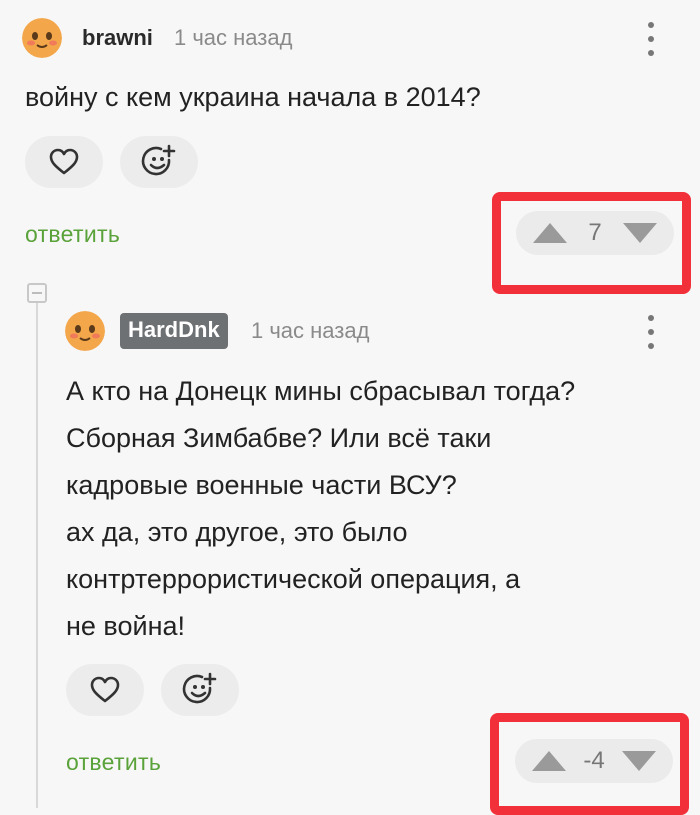 The height and width of the screenshot is (815, 700). I want to click on thread-line, so click(37, 554).